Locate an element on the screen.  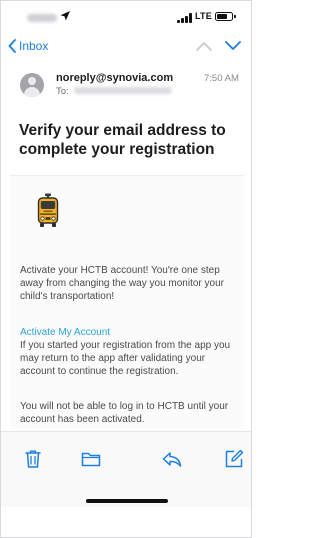
sender-address: noreply@synovia.com is located at coordinates (114, 78).